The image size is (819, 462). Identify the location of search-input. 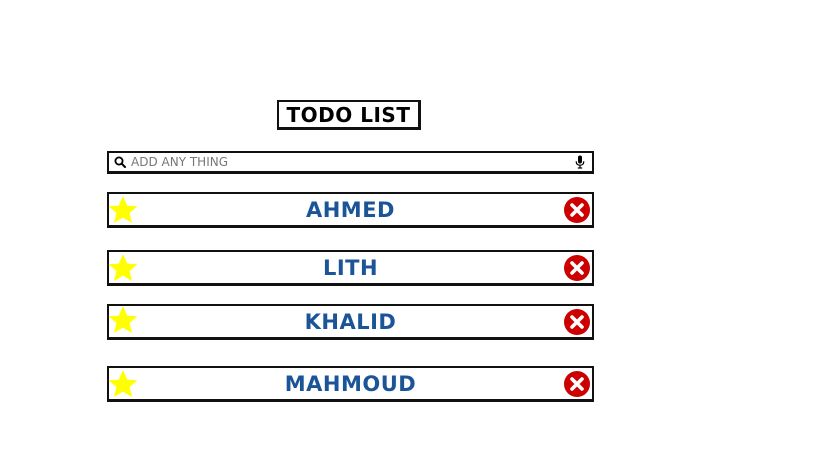
(350, 162).